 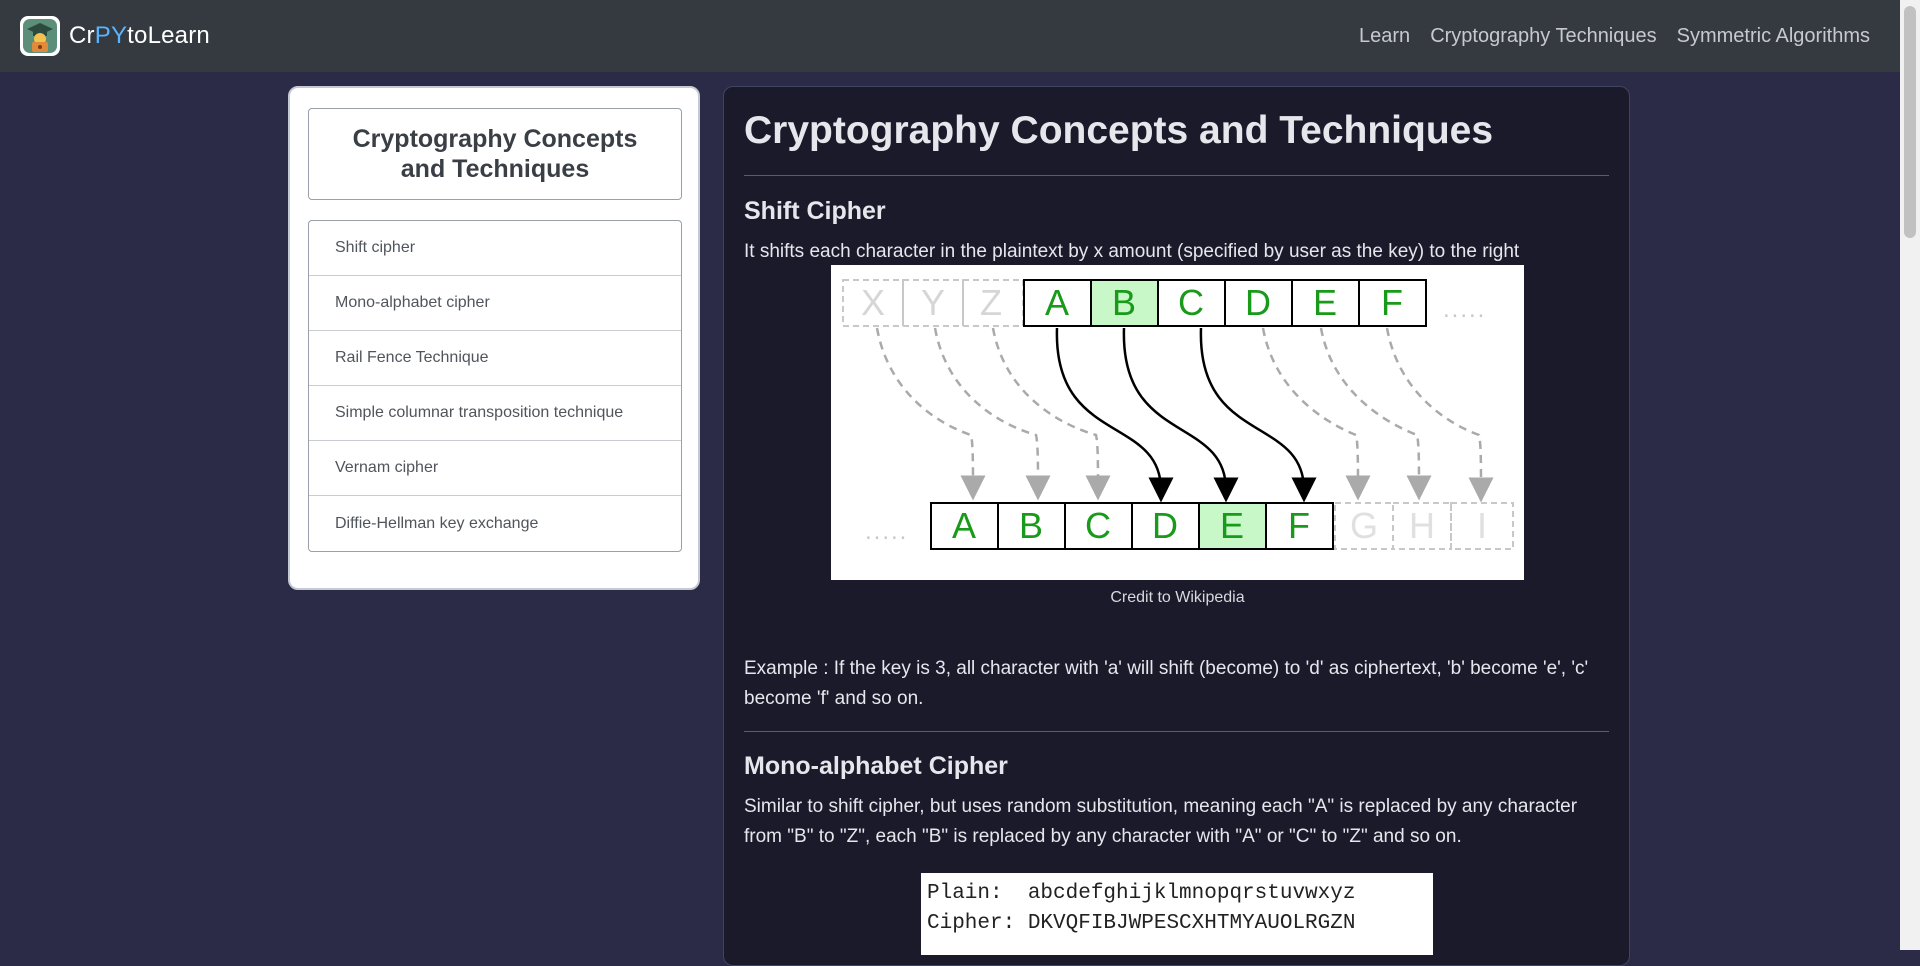 I want to click on top-faded-letter: Y, so click(x=933, y=302).